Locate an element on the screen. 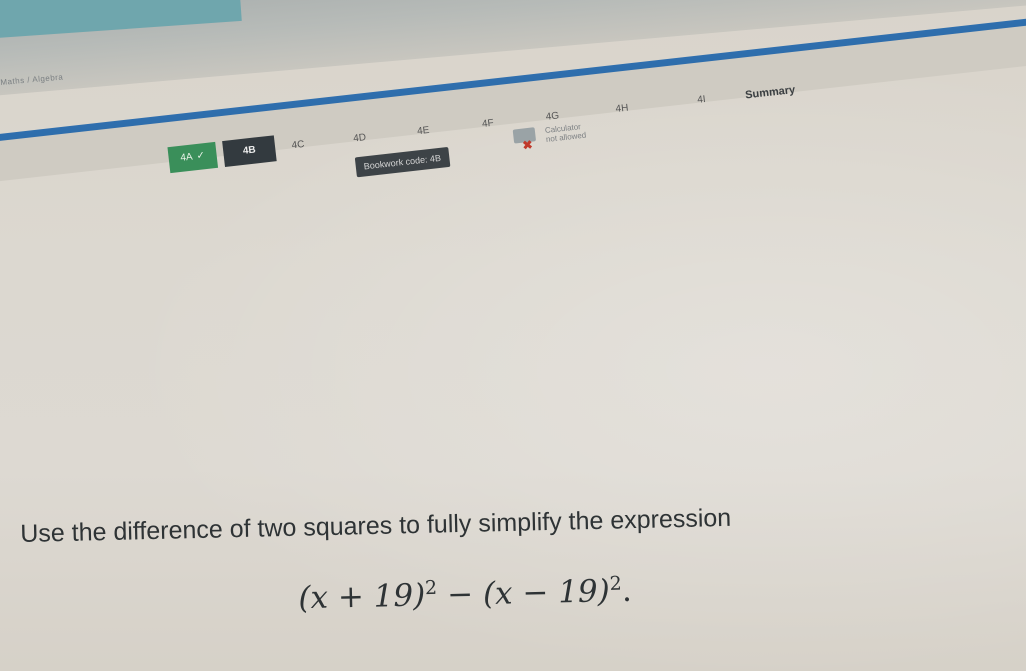 This screenshot has height=671, width=1026. tab-4c: 4C is located at coordinates (298, 145).